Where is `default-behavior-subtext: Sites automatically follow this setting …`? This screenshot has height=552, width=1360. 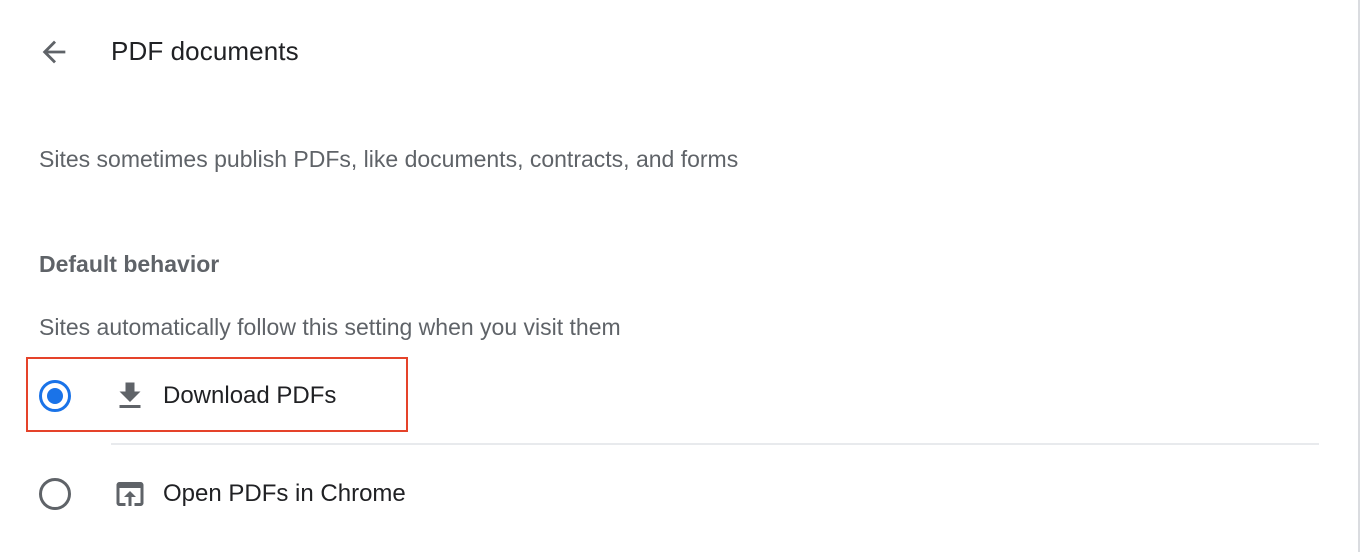 default-behavior-subtext: Sites automatically follow this setting … is located at coordinates (330, 327).